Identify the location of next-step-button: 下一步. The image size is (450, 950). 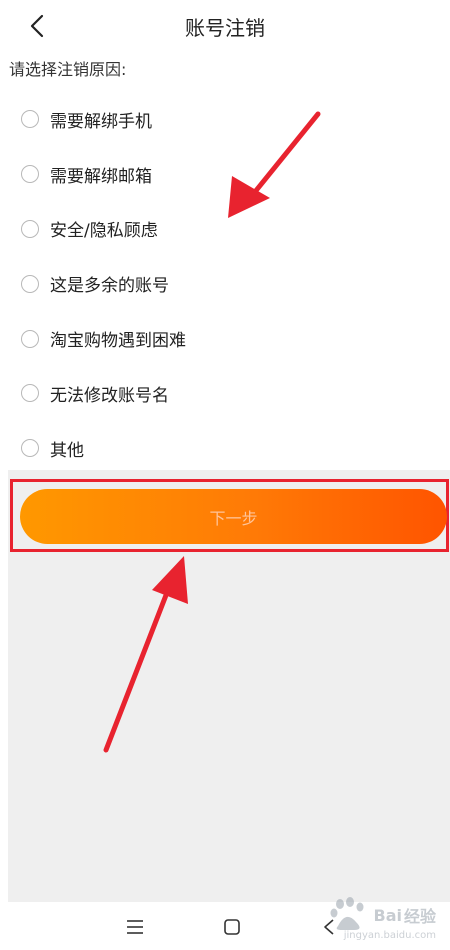
(233, 516).